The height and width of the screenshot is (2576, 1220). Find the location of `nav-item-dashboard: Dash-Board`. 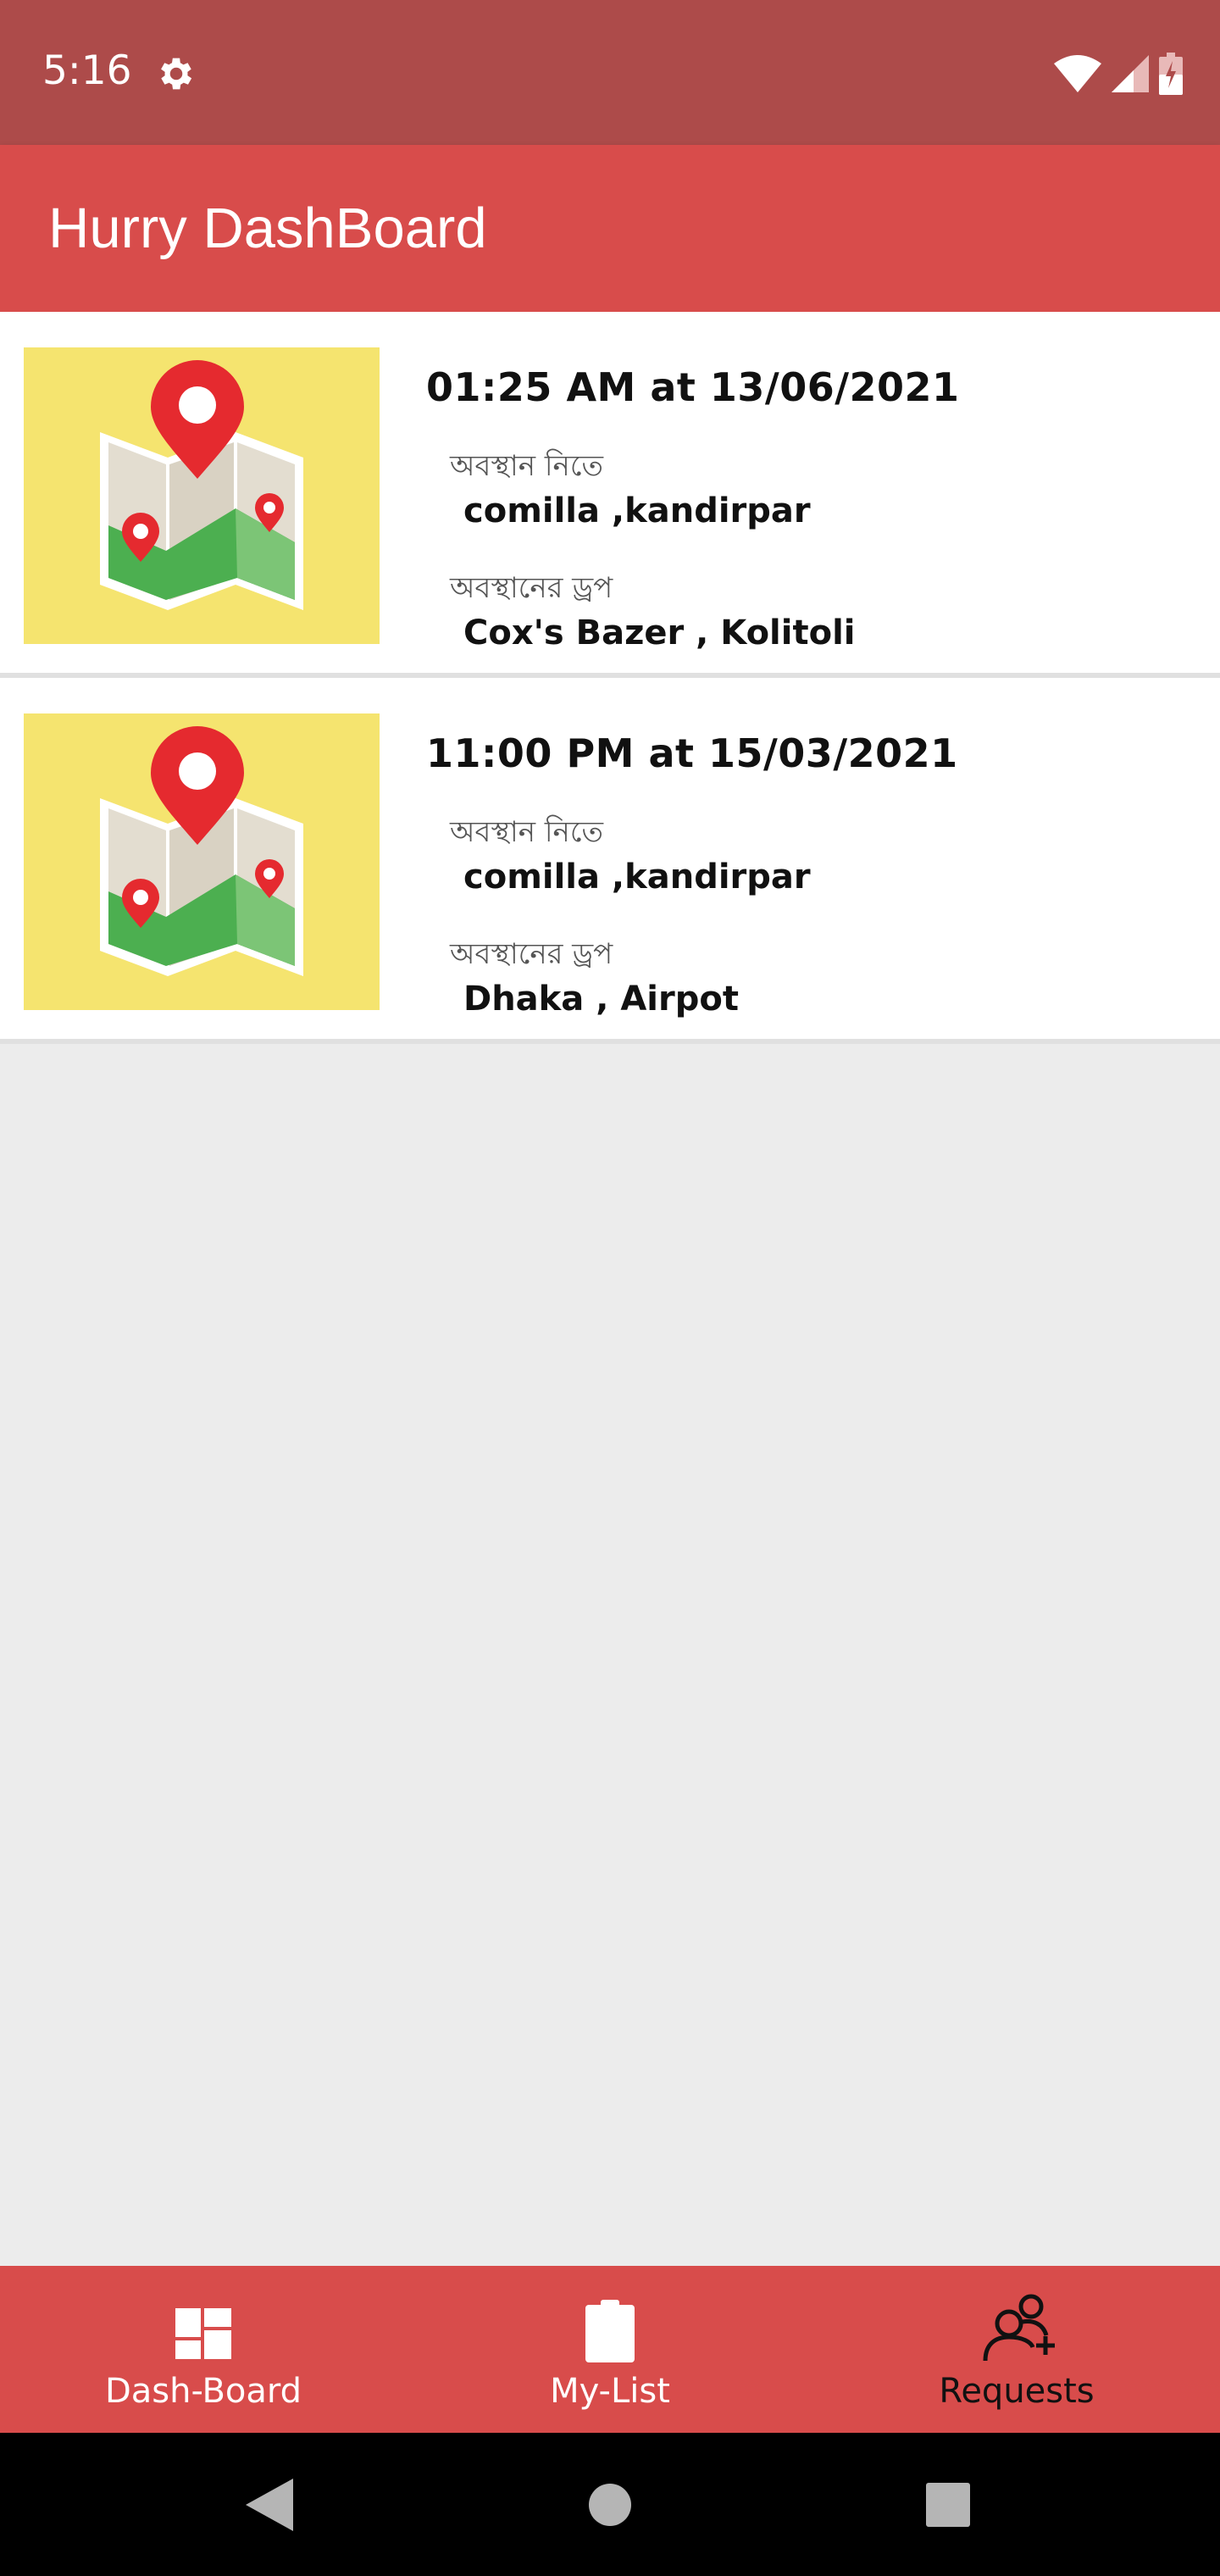

nav-item-dashboard: Dash-Board is located at coordinates (203, 2349).